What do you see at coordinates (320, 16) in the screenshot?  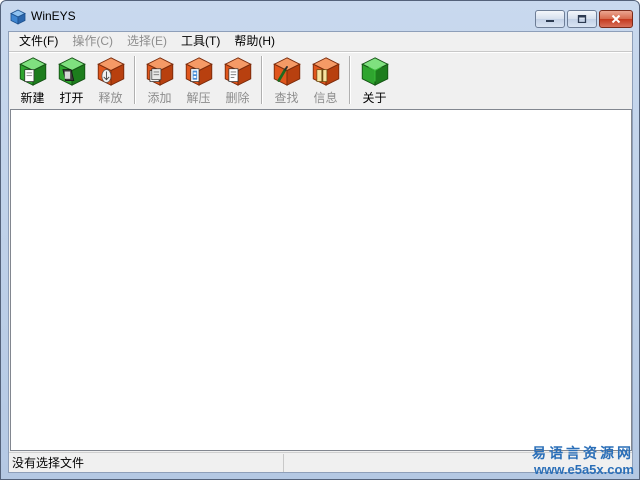 I see `title-bar: WinEYS` at bounding box center [320, 16].